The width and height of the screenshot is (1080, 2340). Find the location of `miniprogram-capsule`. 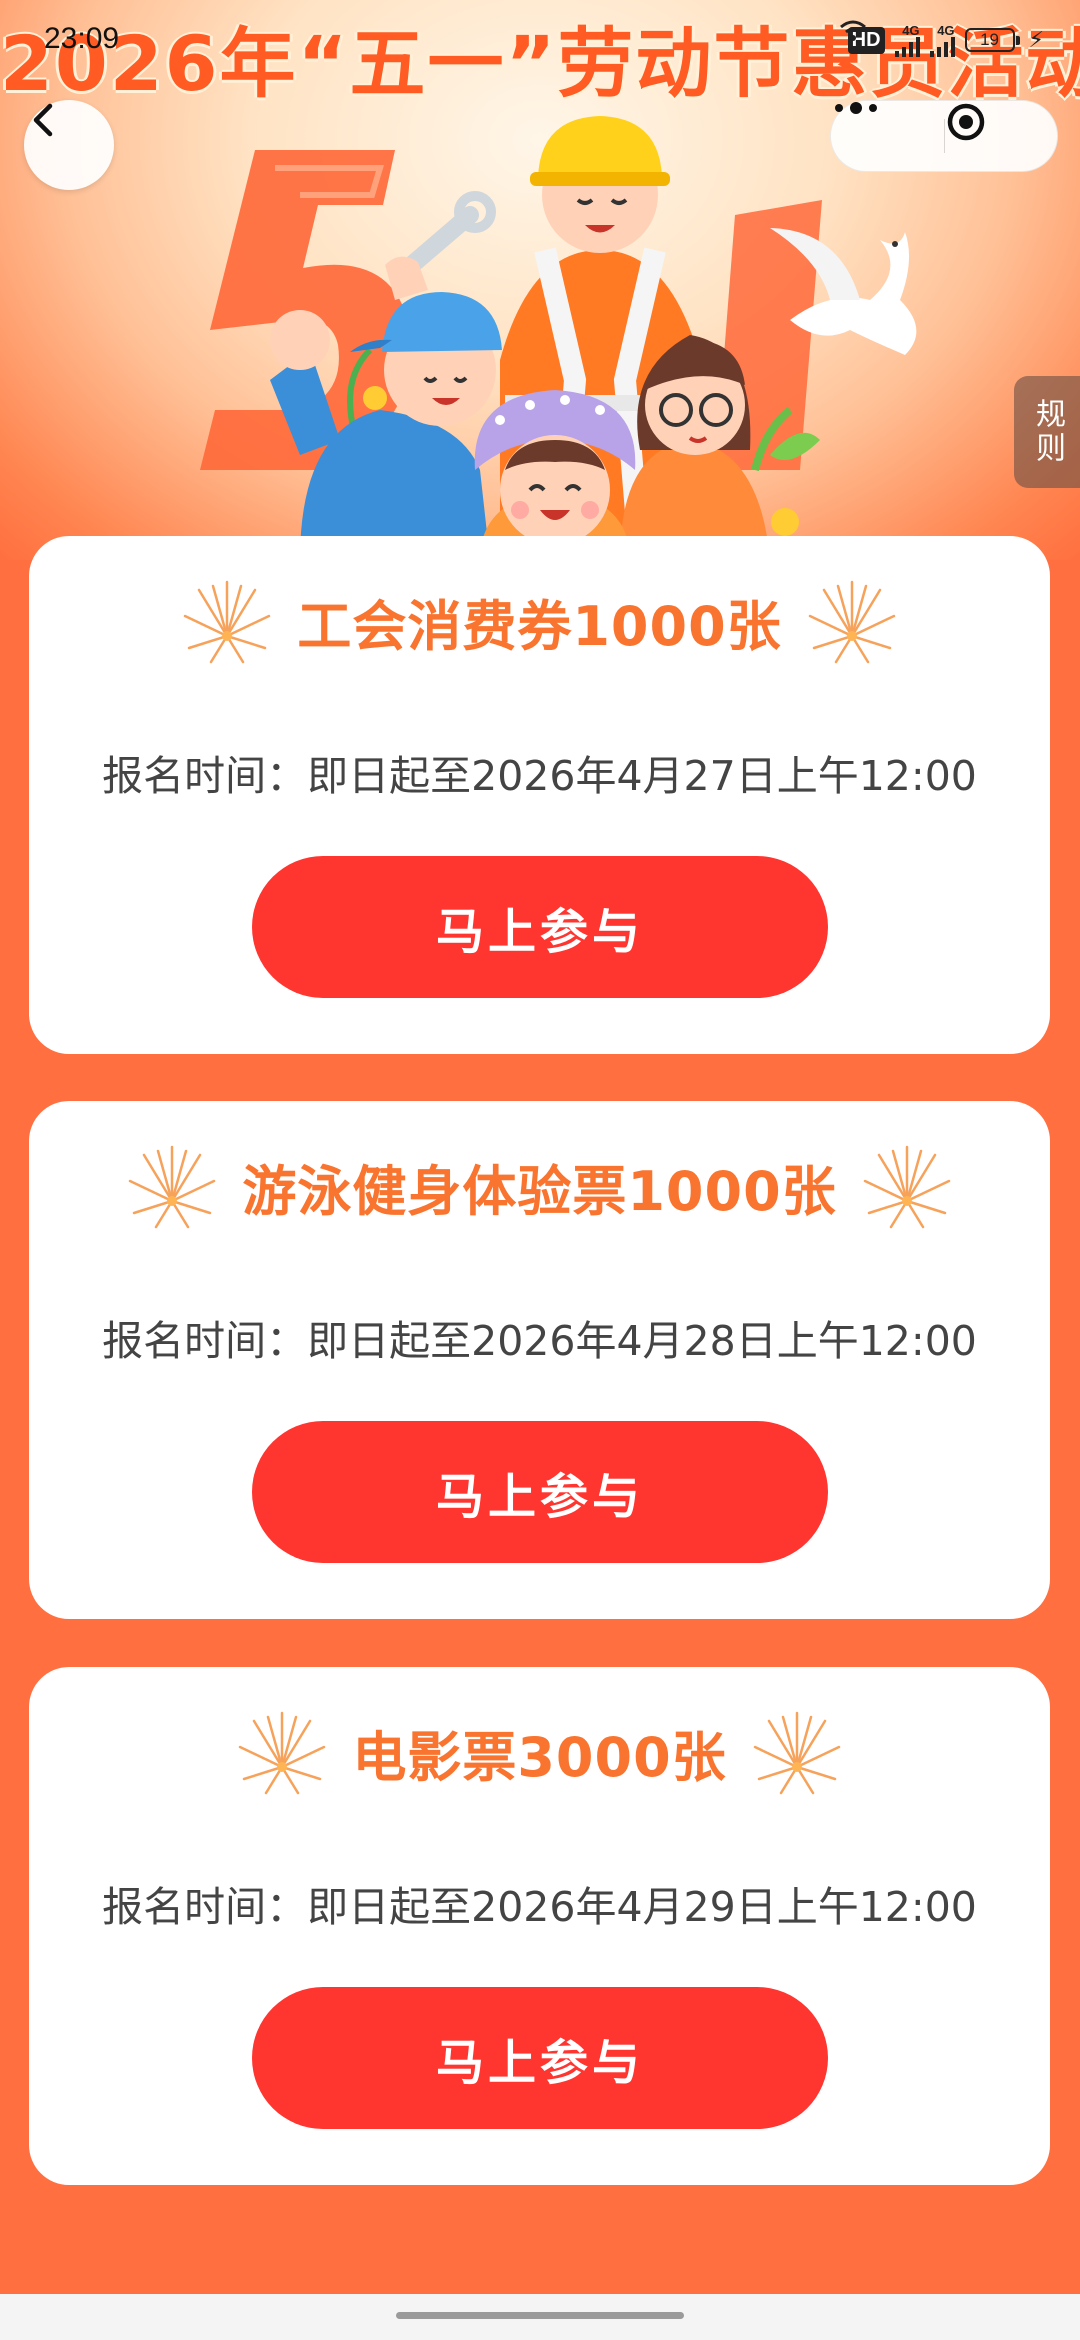

miniprogram-capsule is located at coordinates (944, 136).